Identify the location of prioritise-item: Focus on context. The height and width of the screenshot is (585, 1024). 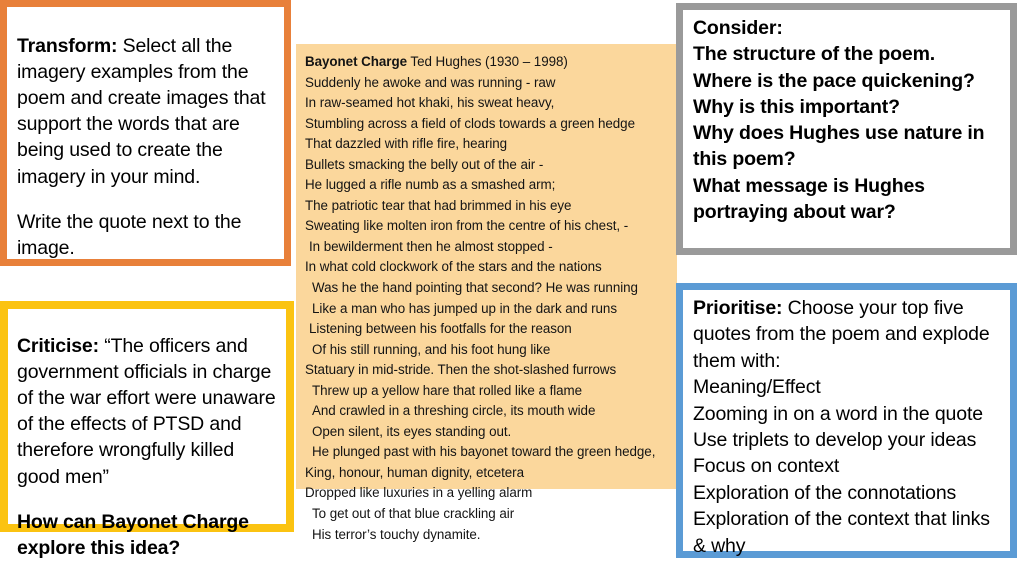
(766, 466).